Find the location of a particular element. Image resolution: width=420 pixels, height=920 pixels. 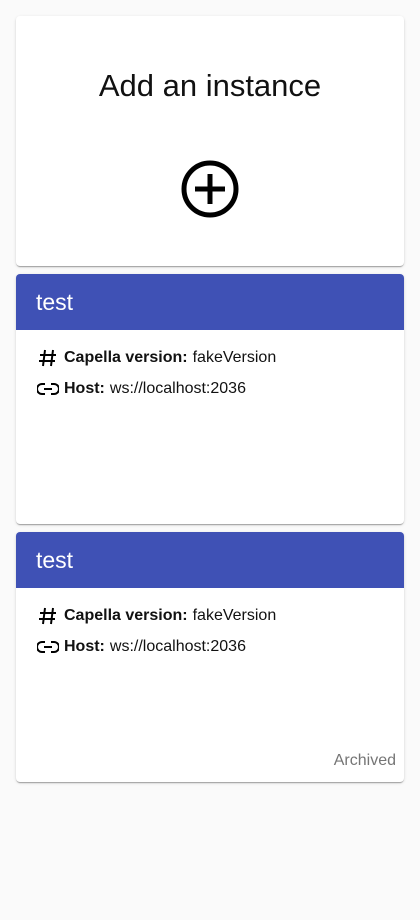

add-instance-title: Add an instance is located at coordinates (210, 85).